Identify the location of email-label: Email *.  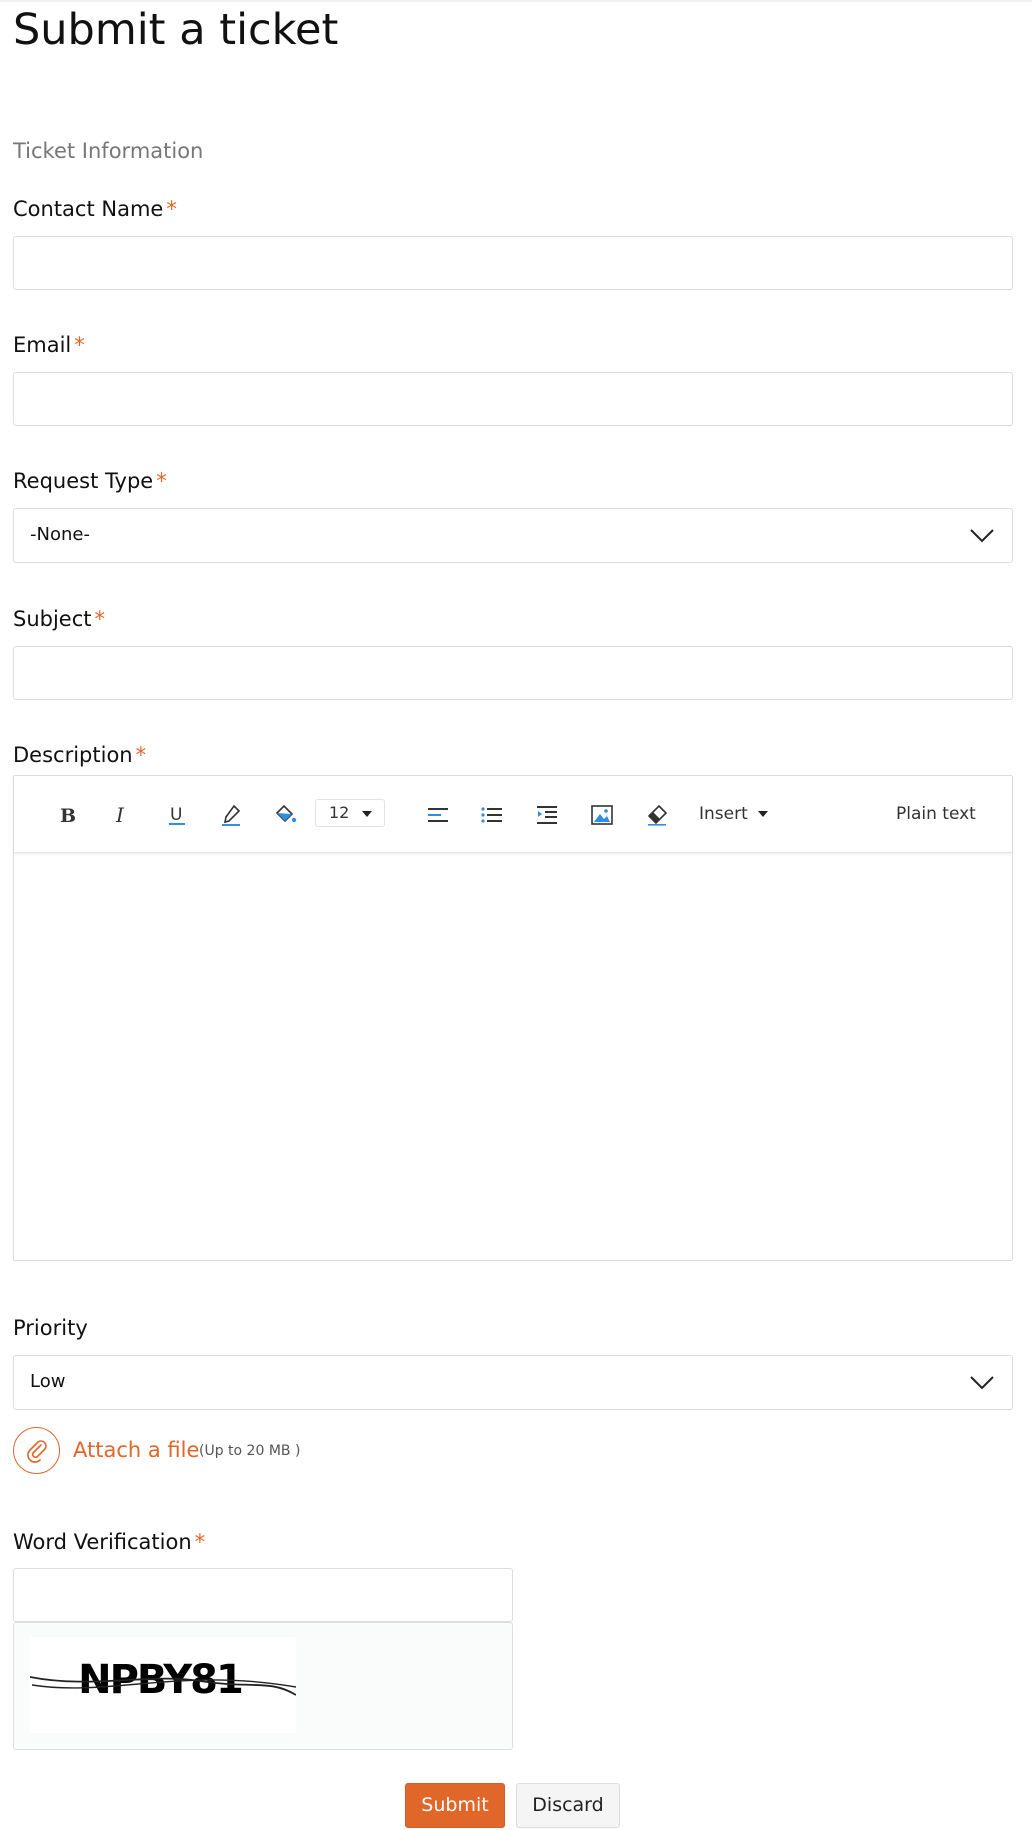
(49, 345).